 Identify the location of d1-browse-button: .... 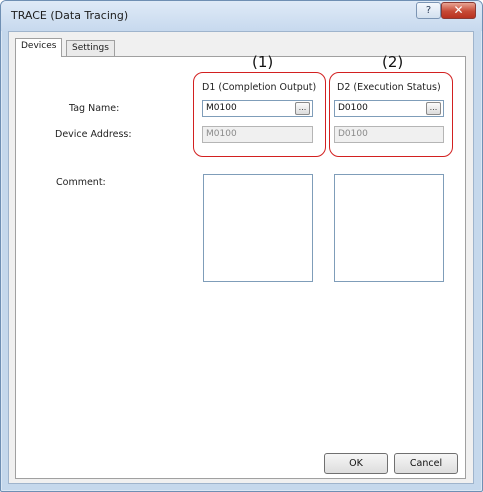
(302, 108).